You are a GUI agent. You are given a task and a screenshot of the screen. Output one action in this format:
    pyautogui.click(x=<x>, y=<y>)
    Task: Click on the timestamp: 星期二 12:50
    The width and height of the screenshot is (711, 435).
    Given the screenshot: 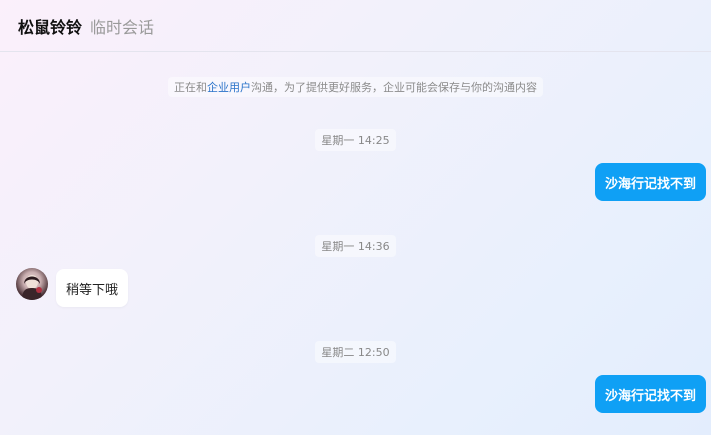 What is the action you would take?
    pyautogui.click(x=355, y=352)
    